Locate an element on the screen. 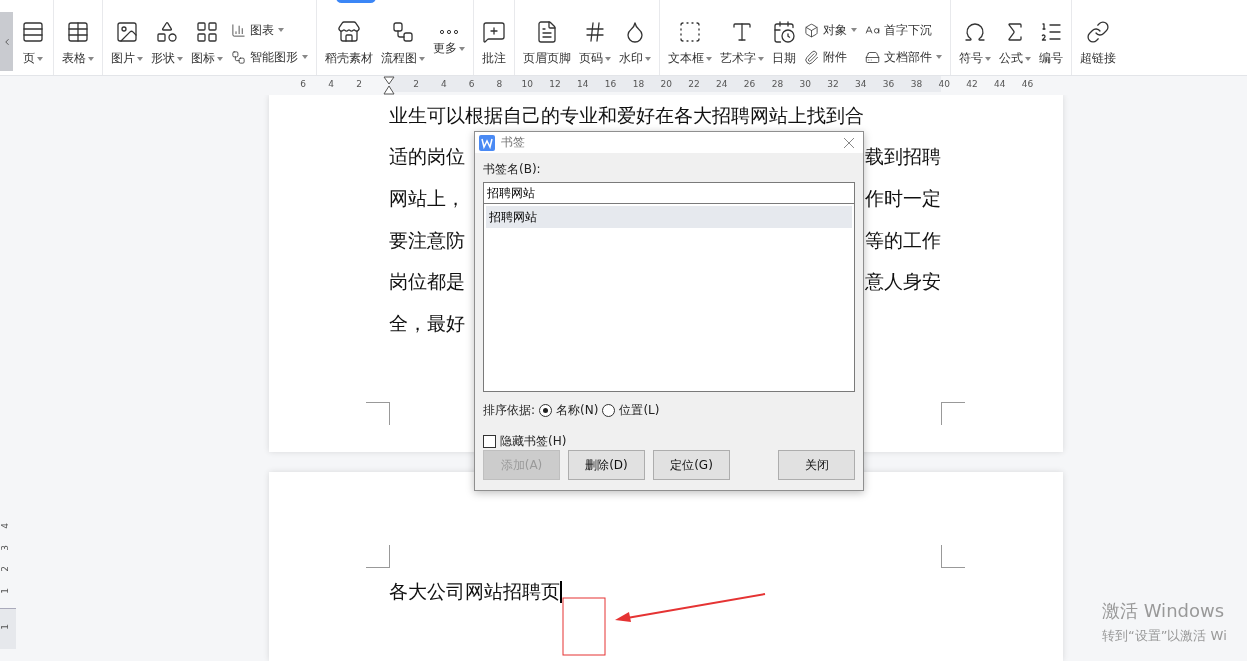  ruler-number: 12 is located at coordinates (555, 84).